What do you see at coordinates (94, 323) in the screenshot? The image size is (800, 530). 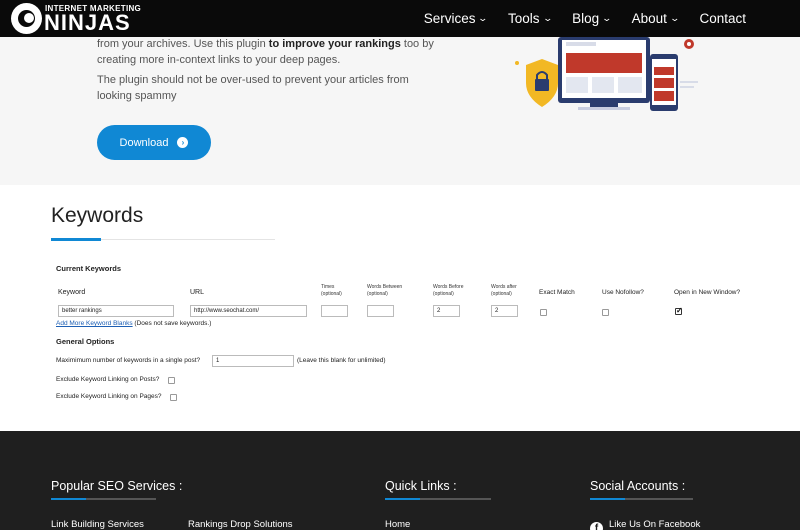 I see `add-more-keywords-link: Add More Keyword Blanks` at bounding box center [94, 323].